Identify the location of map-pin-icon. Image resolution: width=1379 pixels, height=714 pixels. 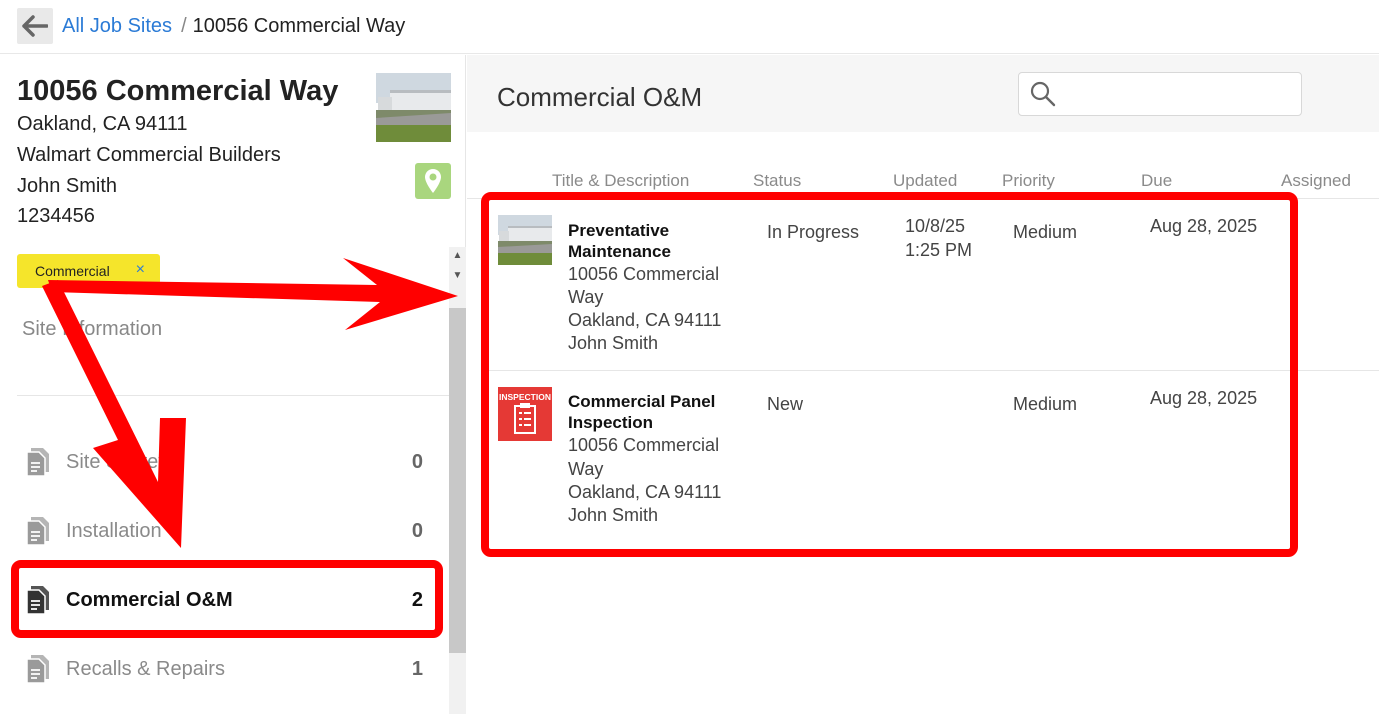
(433, 181).